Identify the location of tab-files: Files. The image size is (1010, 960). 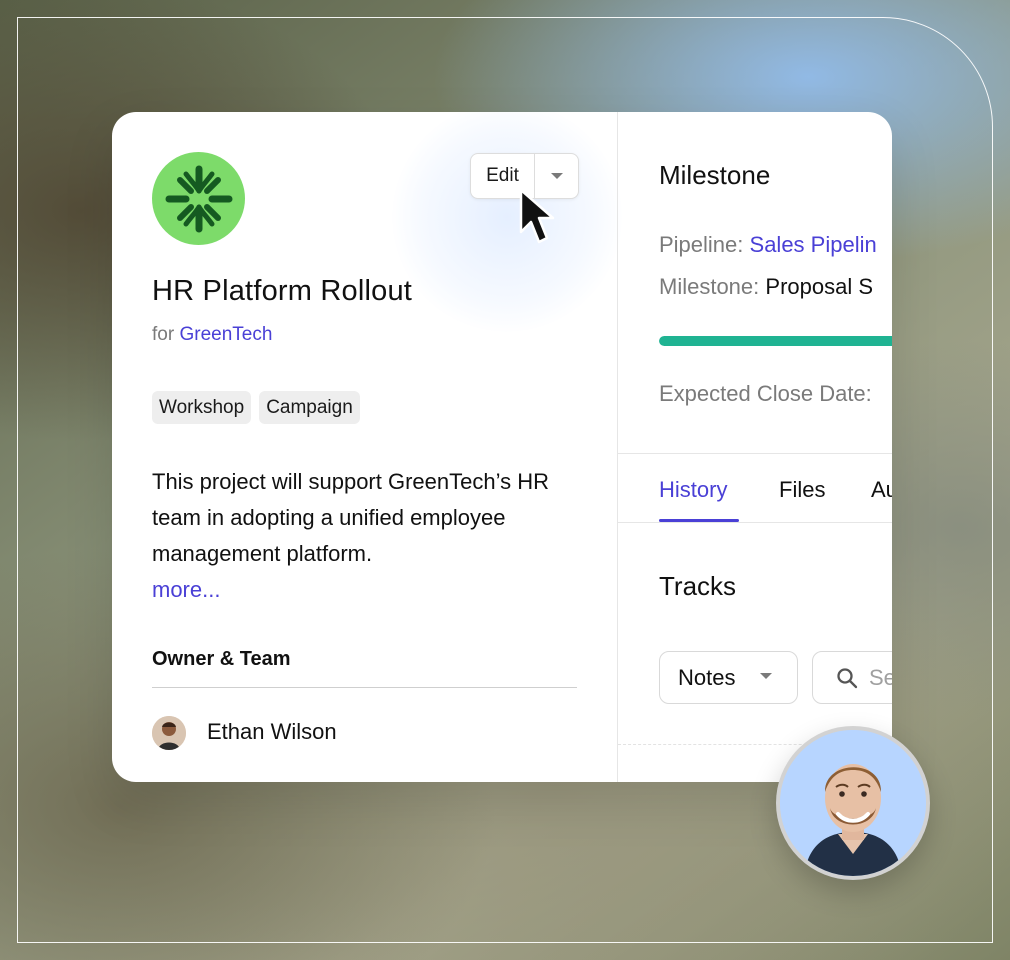
(802, 490).